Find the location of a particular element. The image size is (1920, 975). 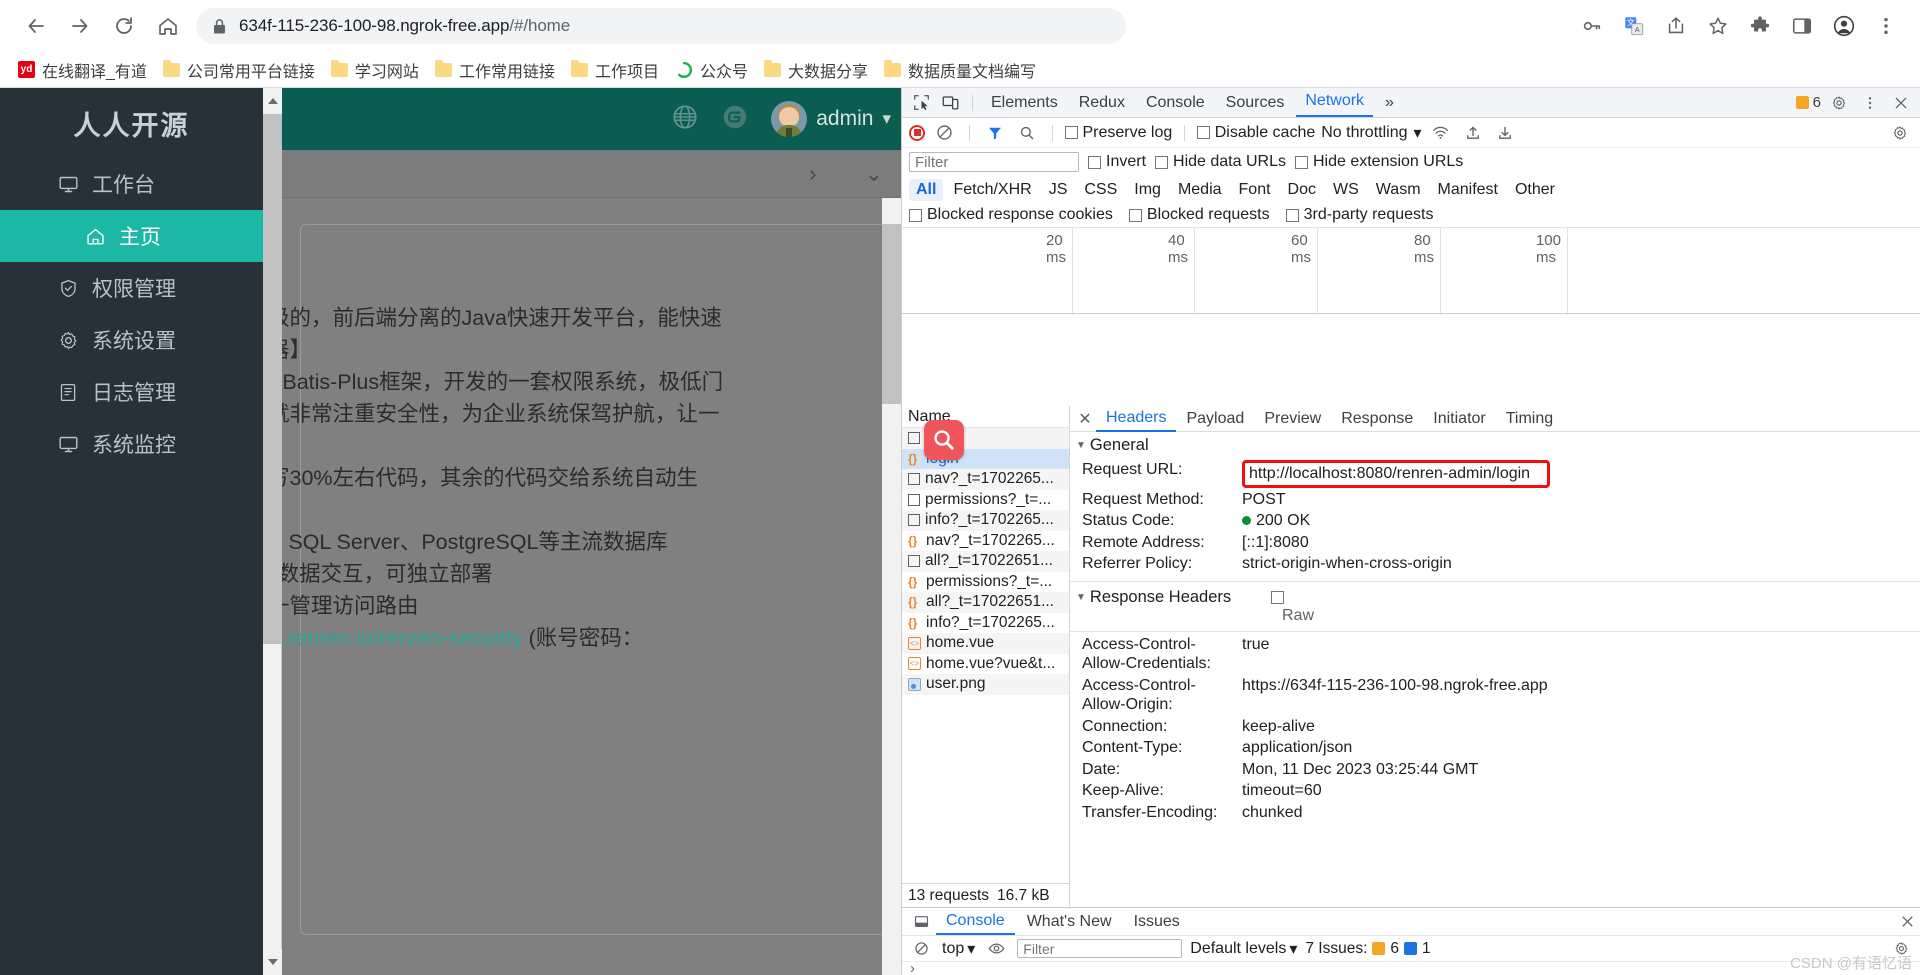

back-button is located at coordinates (36, 26).